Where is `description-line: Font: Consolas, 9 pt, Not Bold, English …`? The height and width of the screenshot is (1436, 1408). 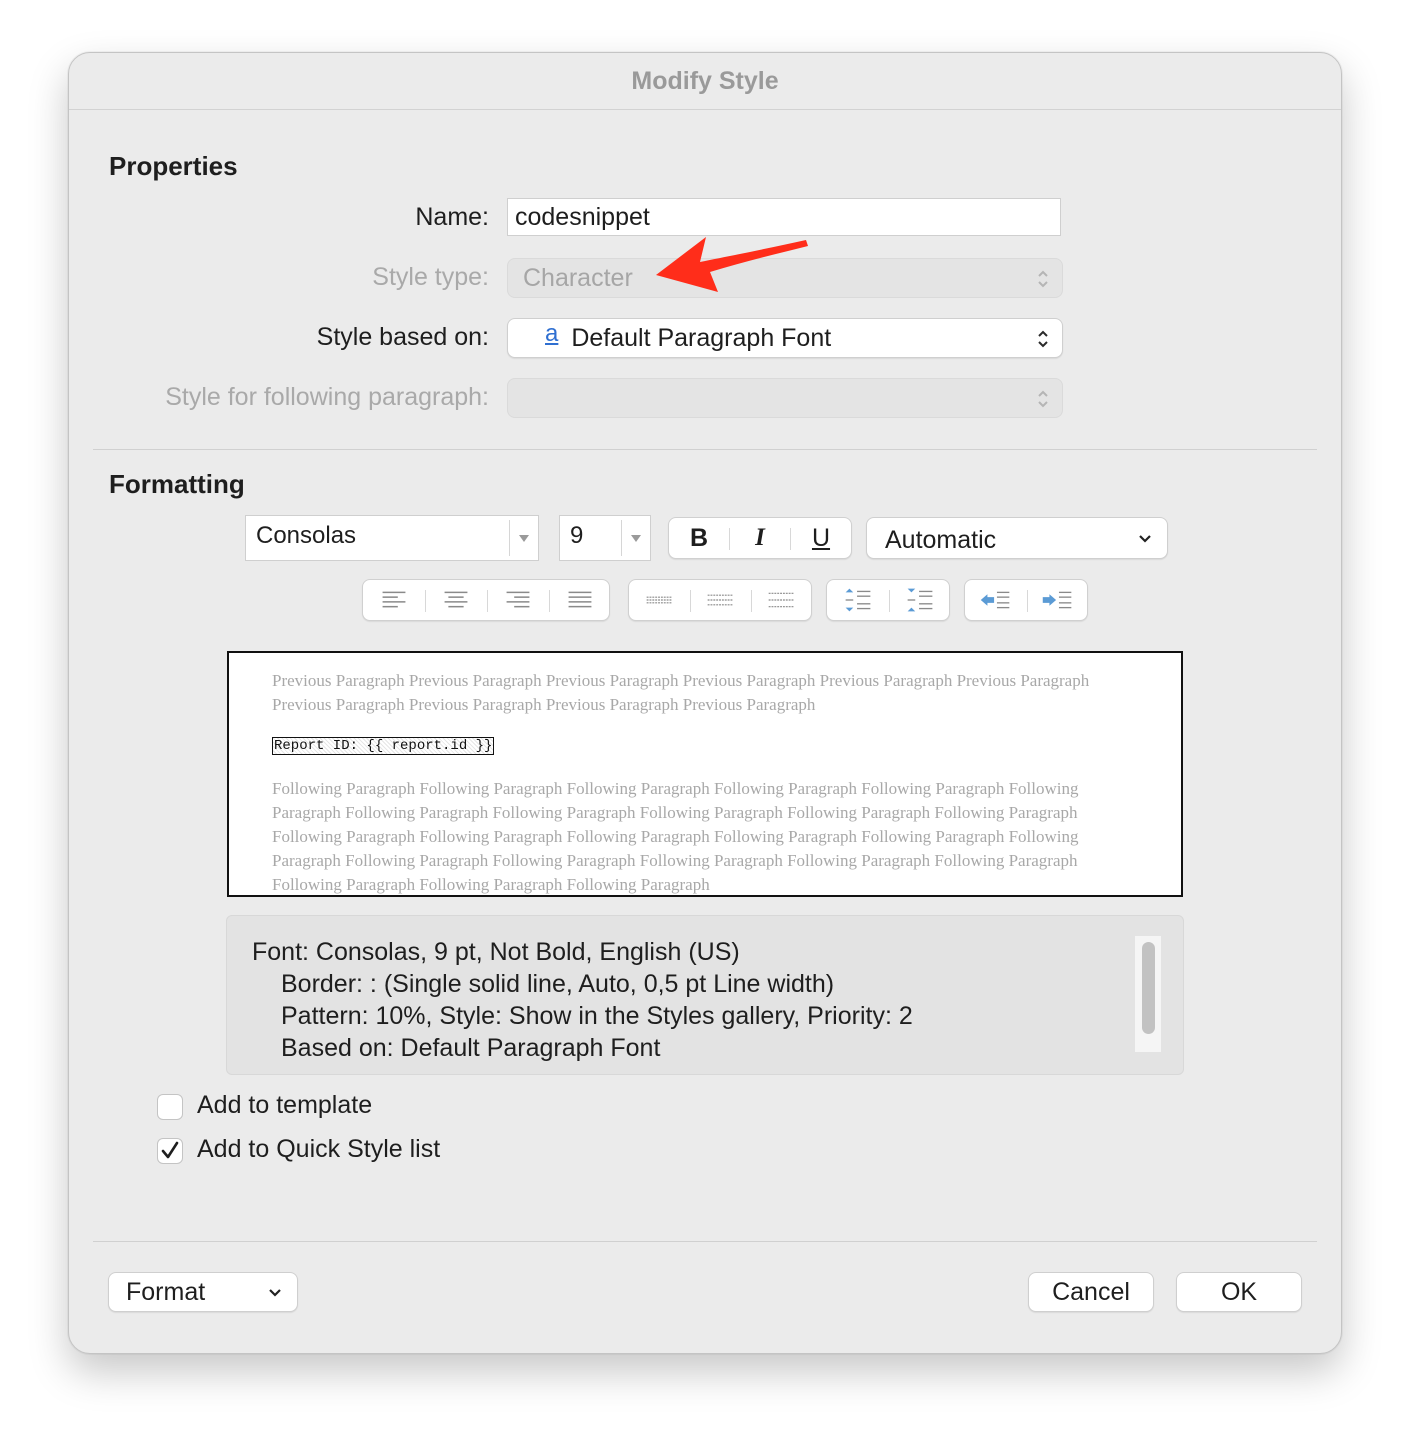 description-line: Font: Consolas, 9 pt, Not Bold, English … is located at coordinates (496, 952).